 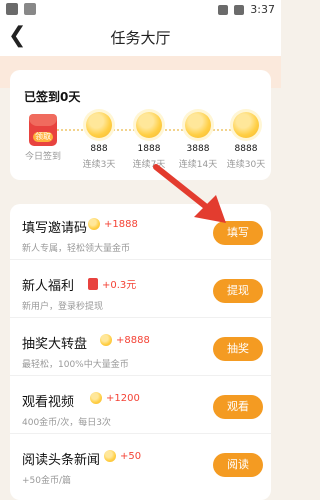 I want to click on reward-amount: 888, so click(x=99, y=149).